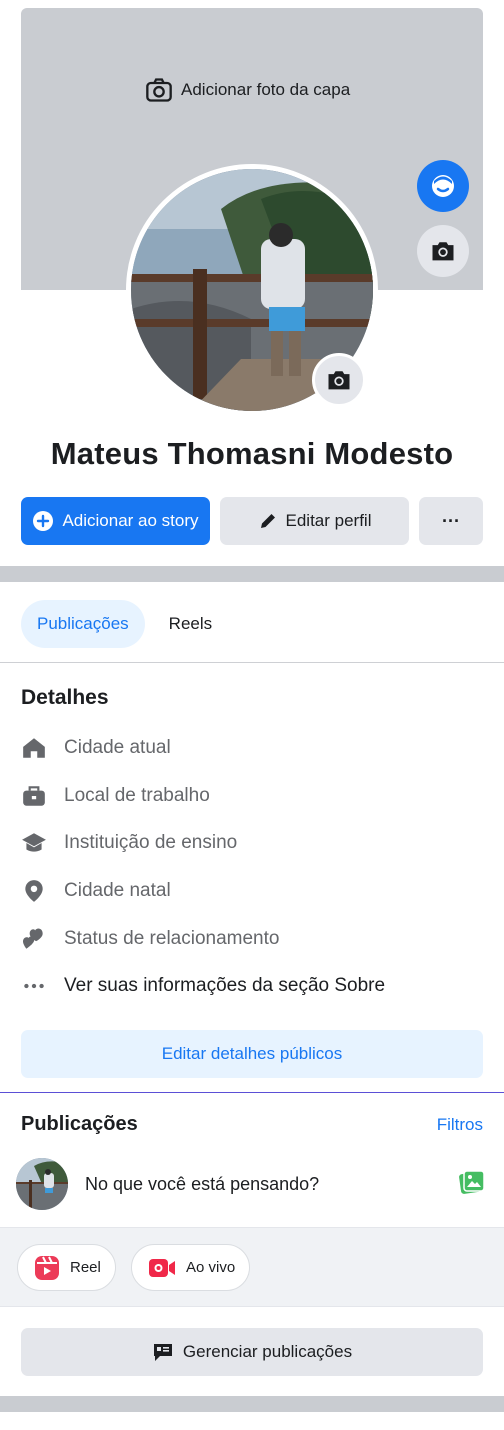 The image size is (504, 1430). What do you see at coordinates (252, 891) in the screenshot?
I see `detail-hometown: Cidade natal` at bounding box center [252, 891].